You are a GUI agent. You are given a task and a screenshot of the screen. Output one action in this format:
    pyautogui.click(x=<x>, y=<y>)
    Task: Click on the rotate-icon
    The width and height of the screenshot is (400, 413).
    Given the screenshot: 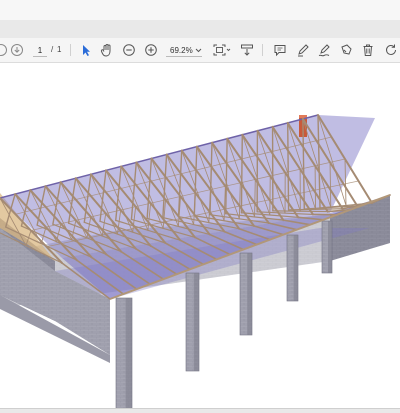 What is the action you would take?
    pyautogui.click(x=391, y=50)
    